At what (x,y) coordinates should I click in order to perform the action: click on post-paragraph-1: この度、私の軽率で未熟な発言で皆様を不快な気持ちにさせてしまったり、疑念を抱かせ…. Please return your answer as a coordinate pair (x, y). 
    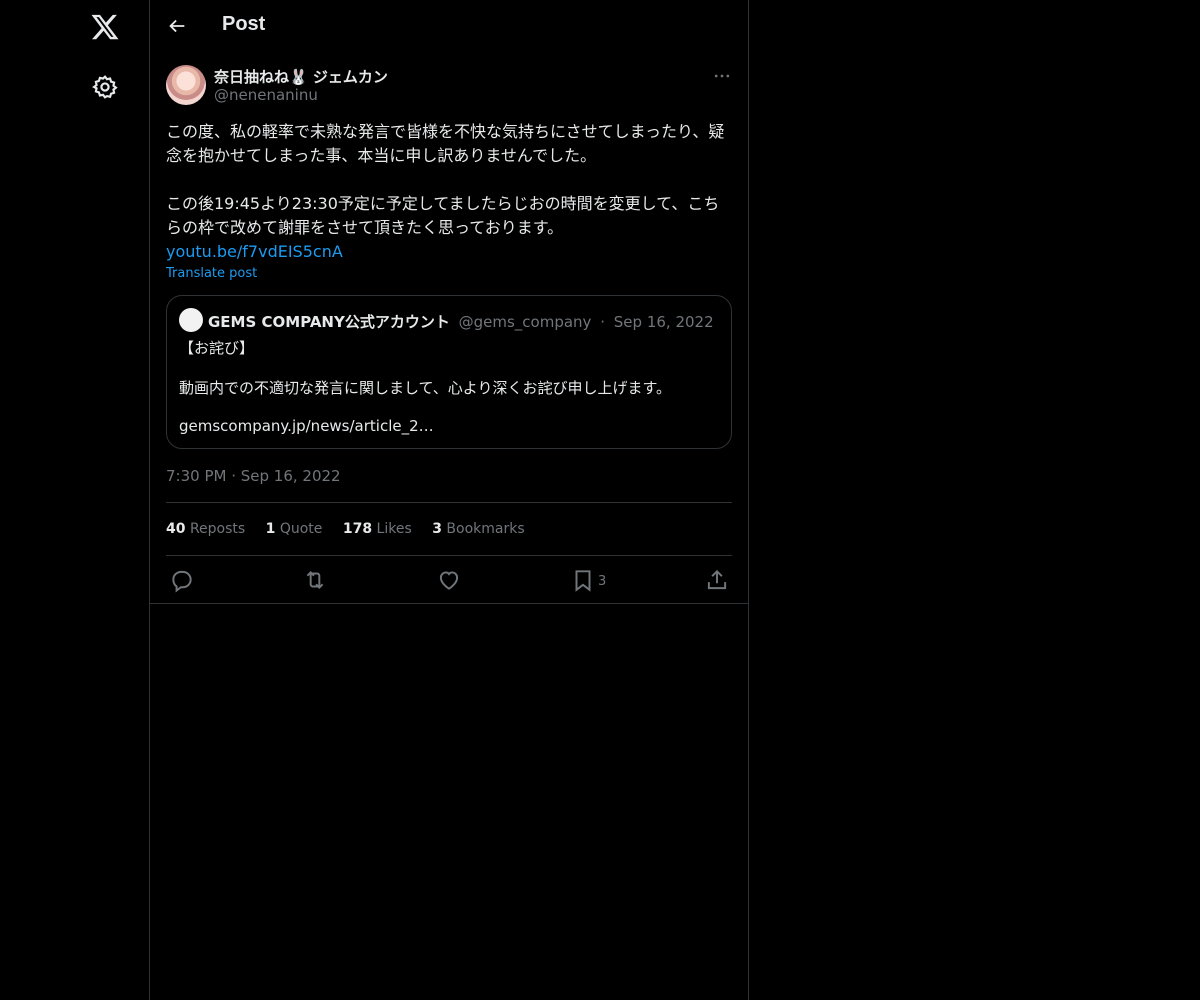
    Looking at the image, I should click on (445, 143).